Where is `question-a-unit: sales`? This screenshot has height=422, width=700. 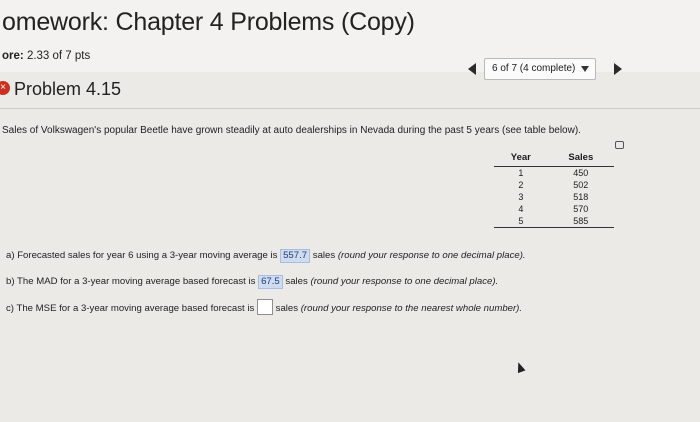
question-a-unit: sales is located at coordinates (324, 255).